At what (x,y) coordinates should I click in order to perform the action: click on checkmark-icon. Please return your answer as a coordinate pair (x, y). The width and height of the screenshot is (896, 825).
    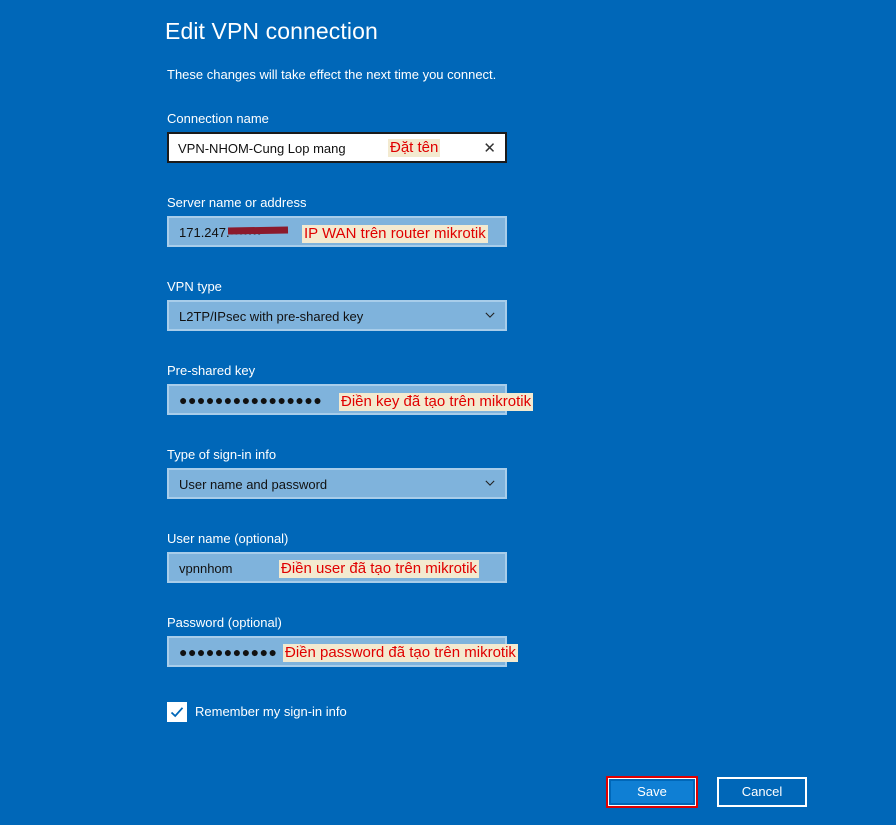
    Looking at the image, I should click on (177, 712).